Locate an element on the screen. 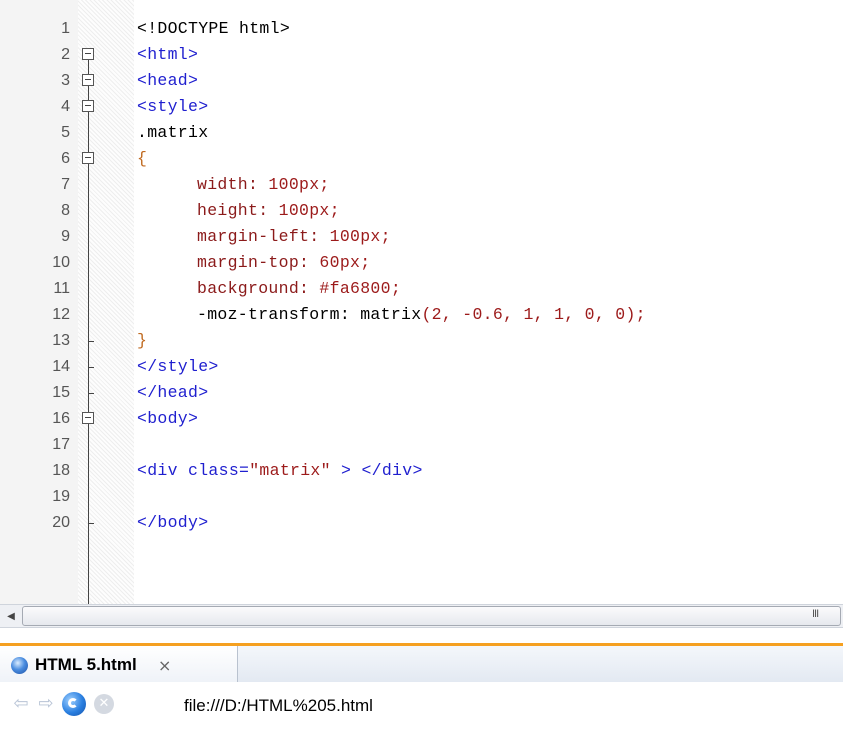  scrollbar-grip-icon: III is located at coordinates (815, 614).